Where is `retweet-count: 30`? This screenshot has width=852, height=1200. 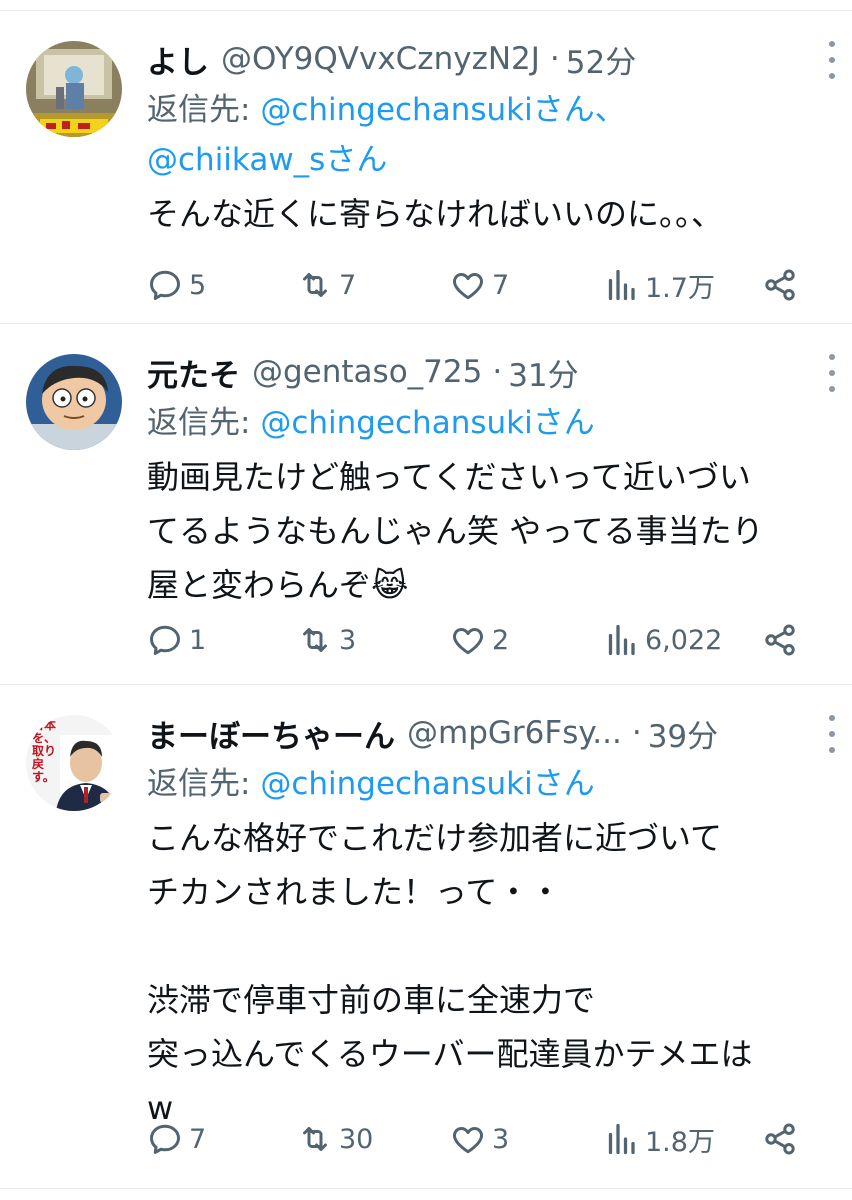 retweet-count: 30 is located at coordinates (356, 1139).